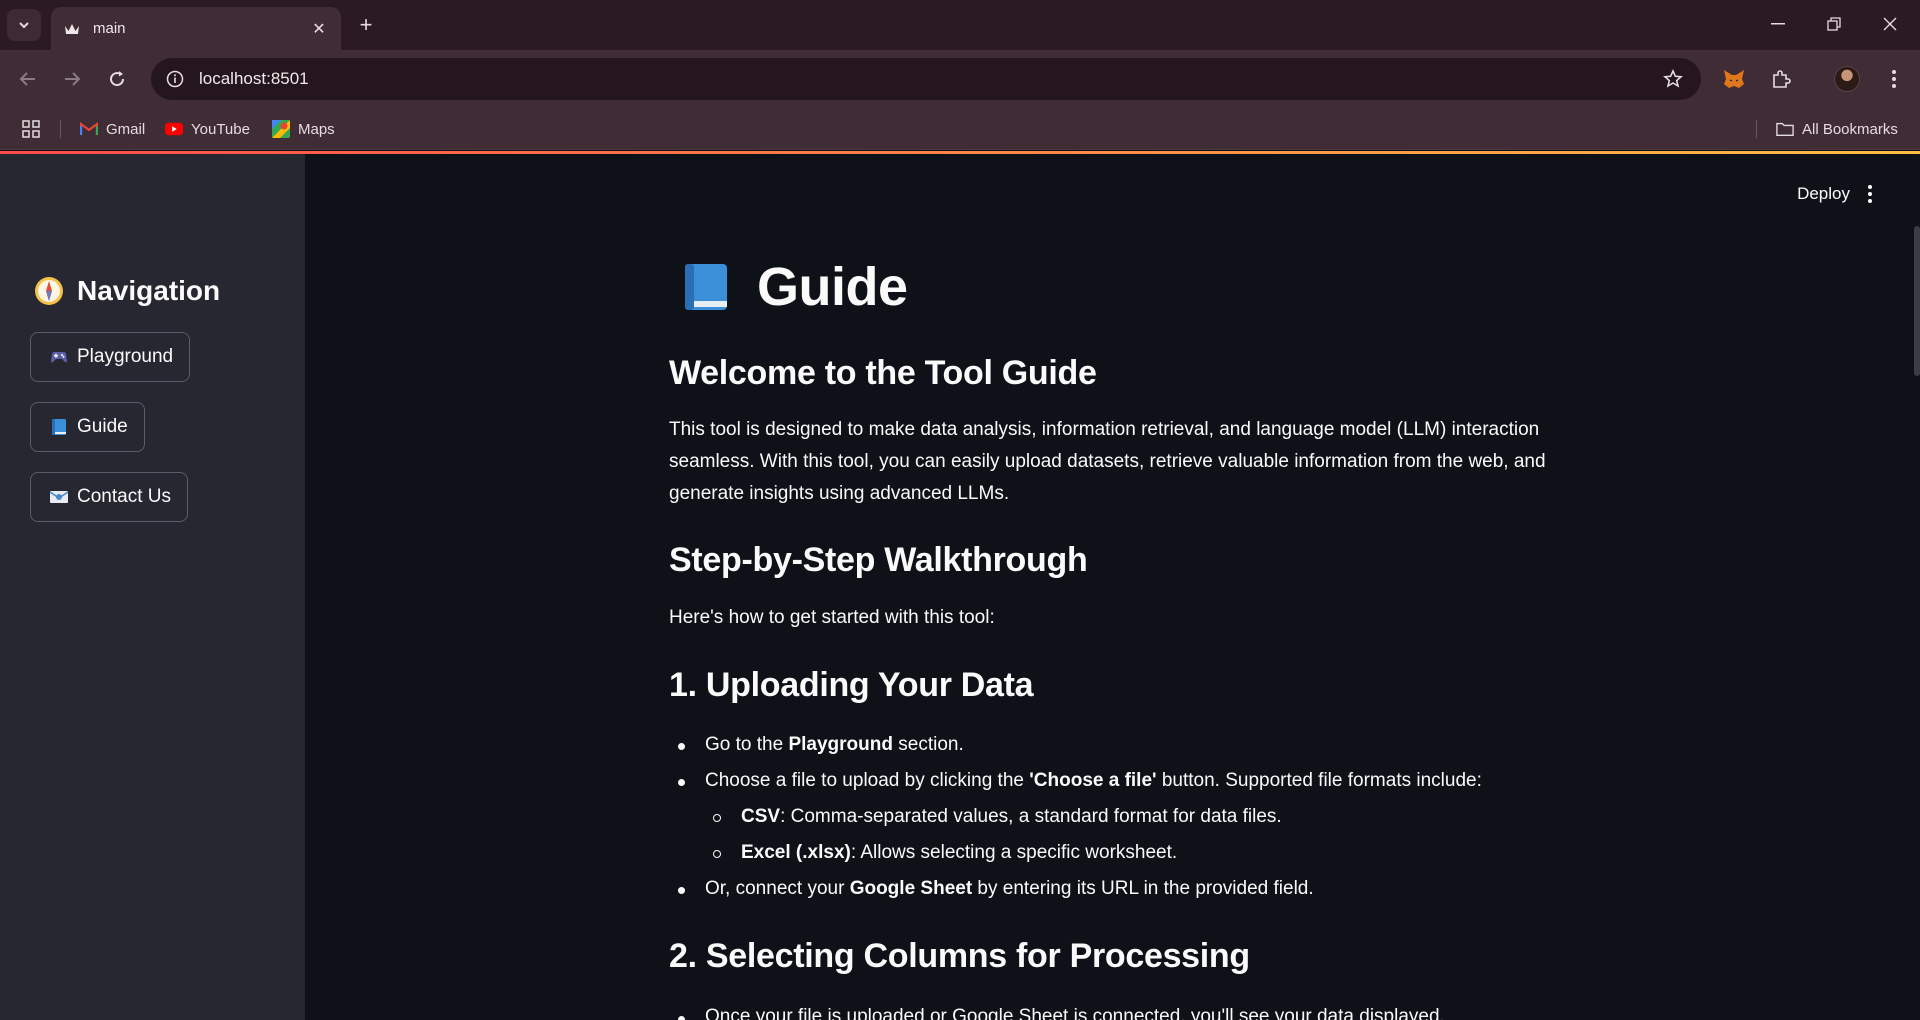 The width and height of the screenshot is (1920, 1020). What do you see at coordinates (878, 560) in the screenshot?
I see `walkthrough-heading: Step-by-Step Walkthrough` at bounding box center [878, 560].